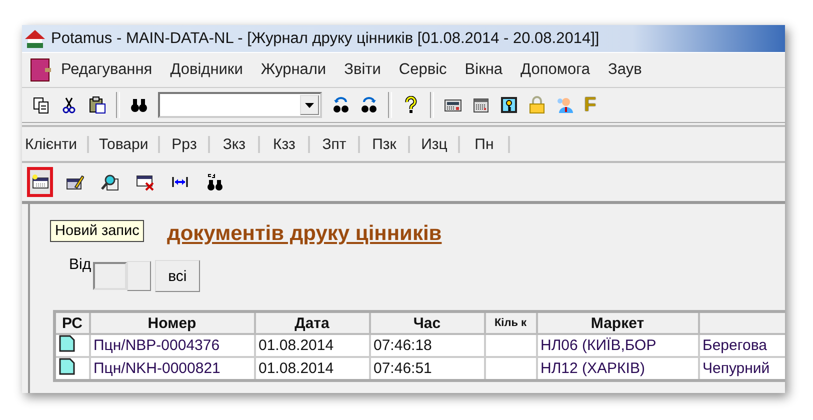 This screenshot has height=420, width=813. What do you see at coordinates (41, 105) in the screenshot?
I see `copy-icon` at bounding box center [41, 105].